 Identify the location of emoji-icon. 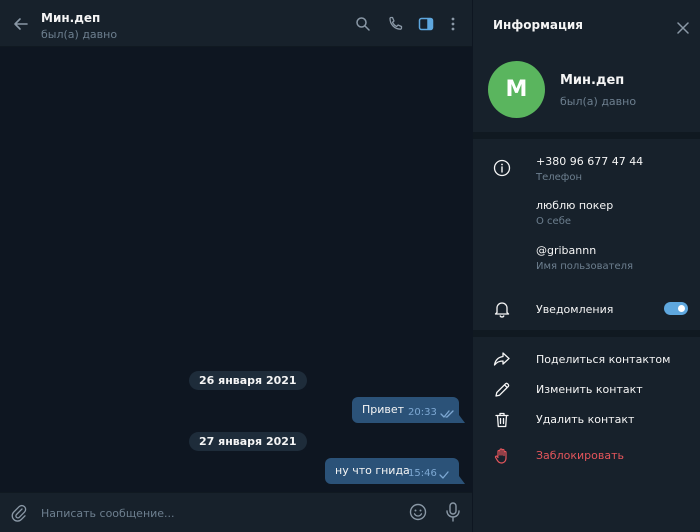
(418, 514).